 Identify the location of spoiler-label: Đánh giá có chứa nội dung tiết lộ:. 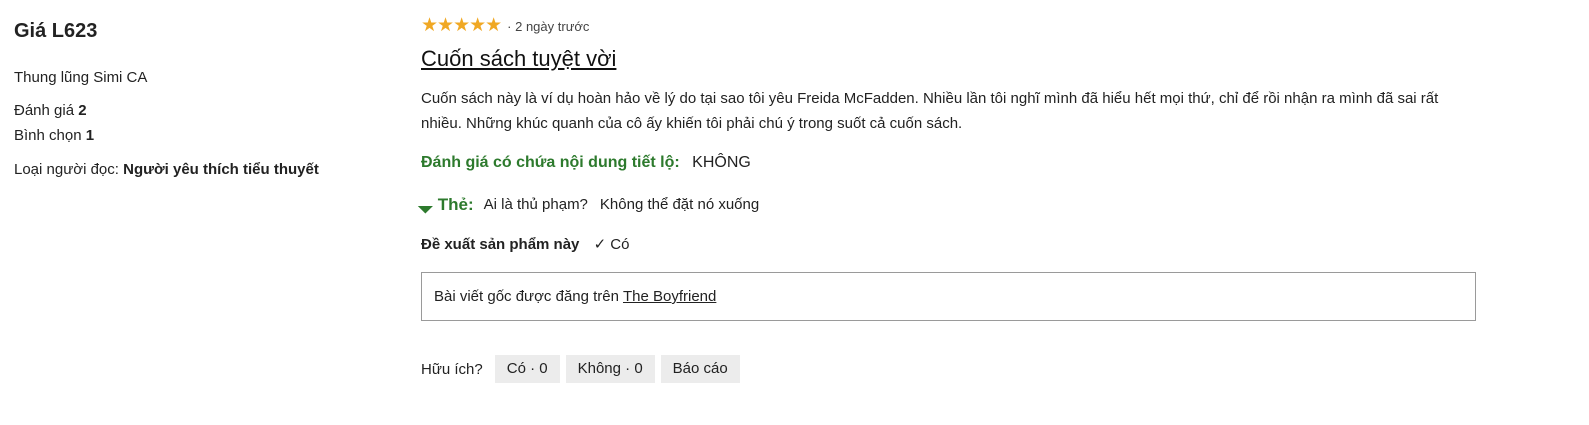
(550, 162).